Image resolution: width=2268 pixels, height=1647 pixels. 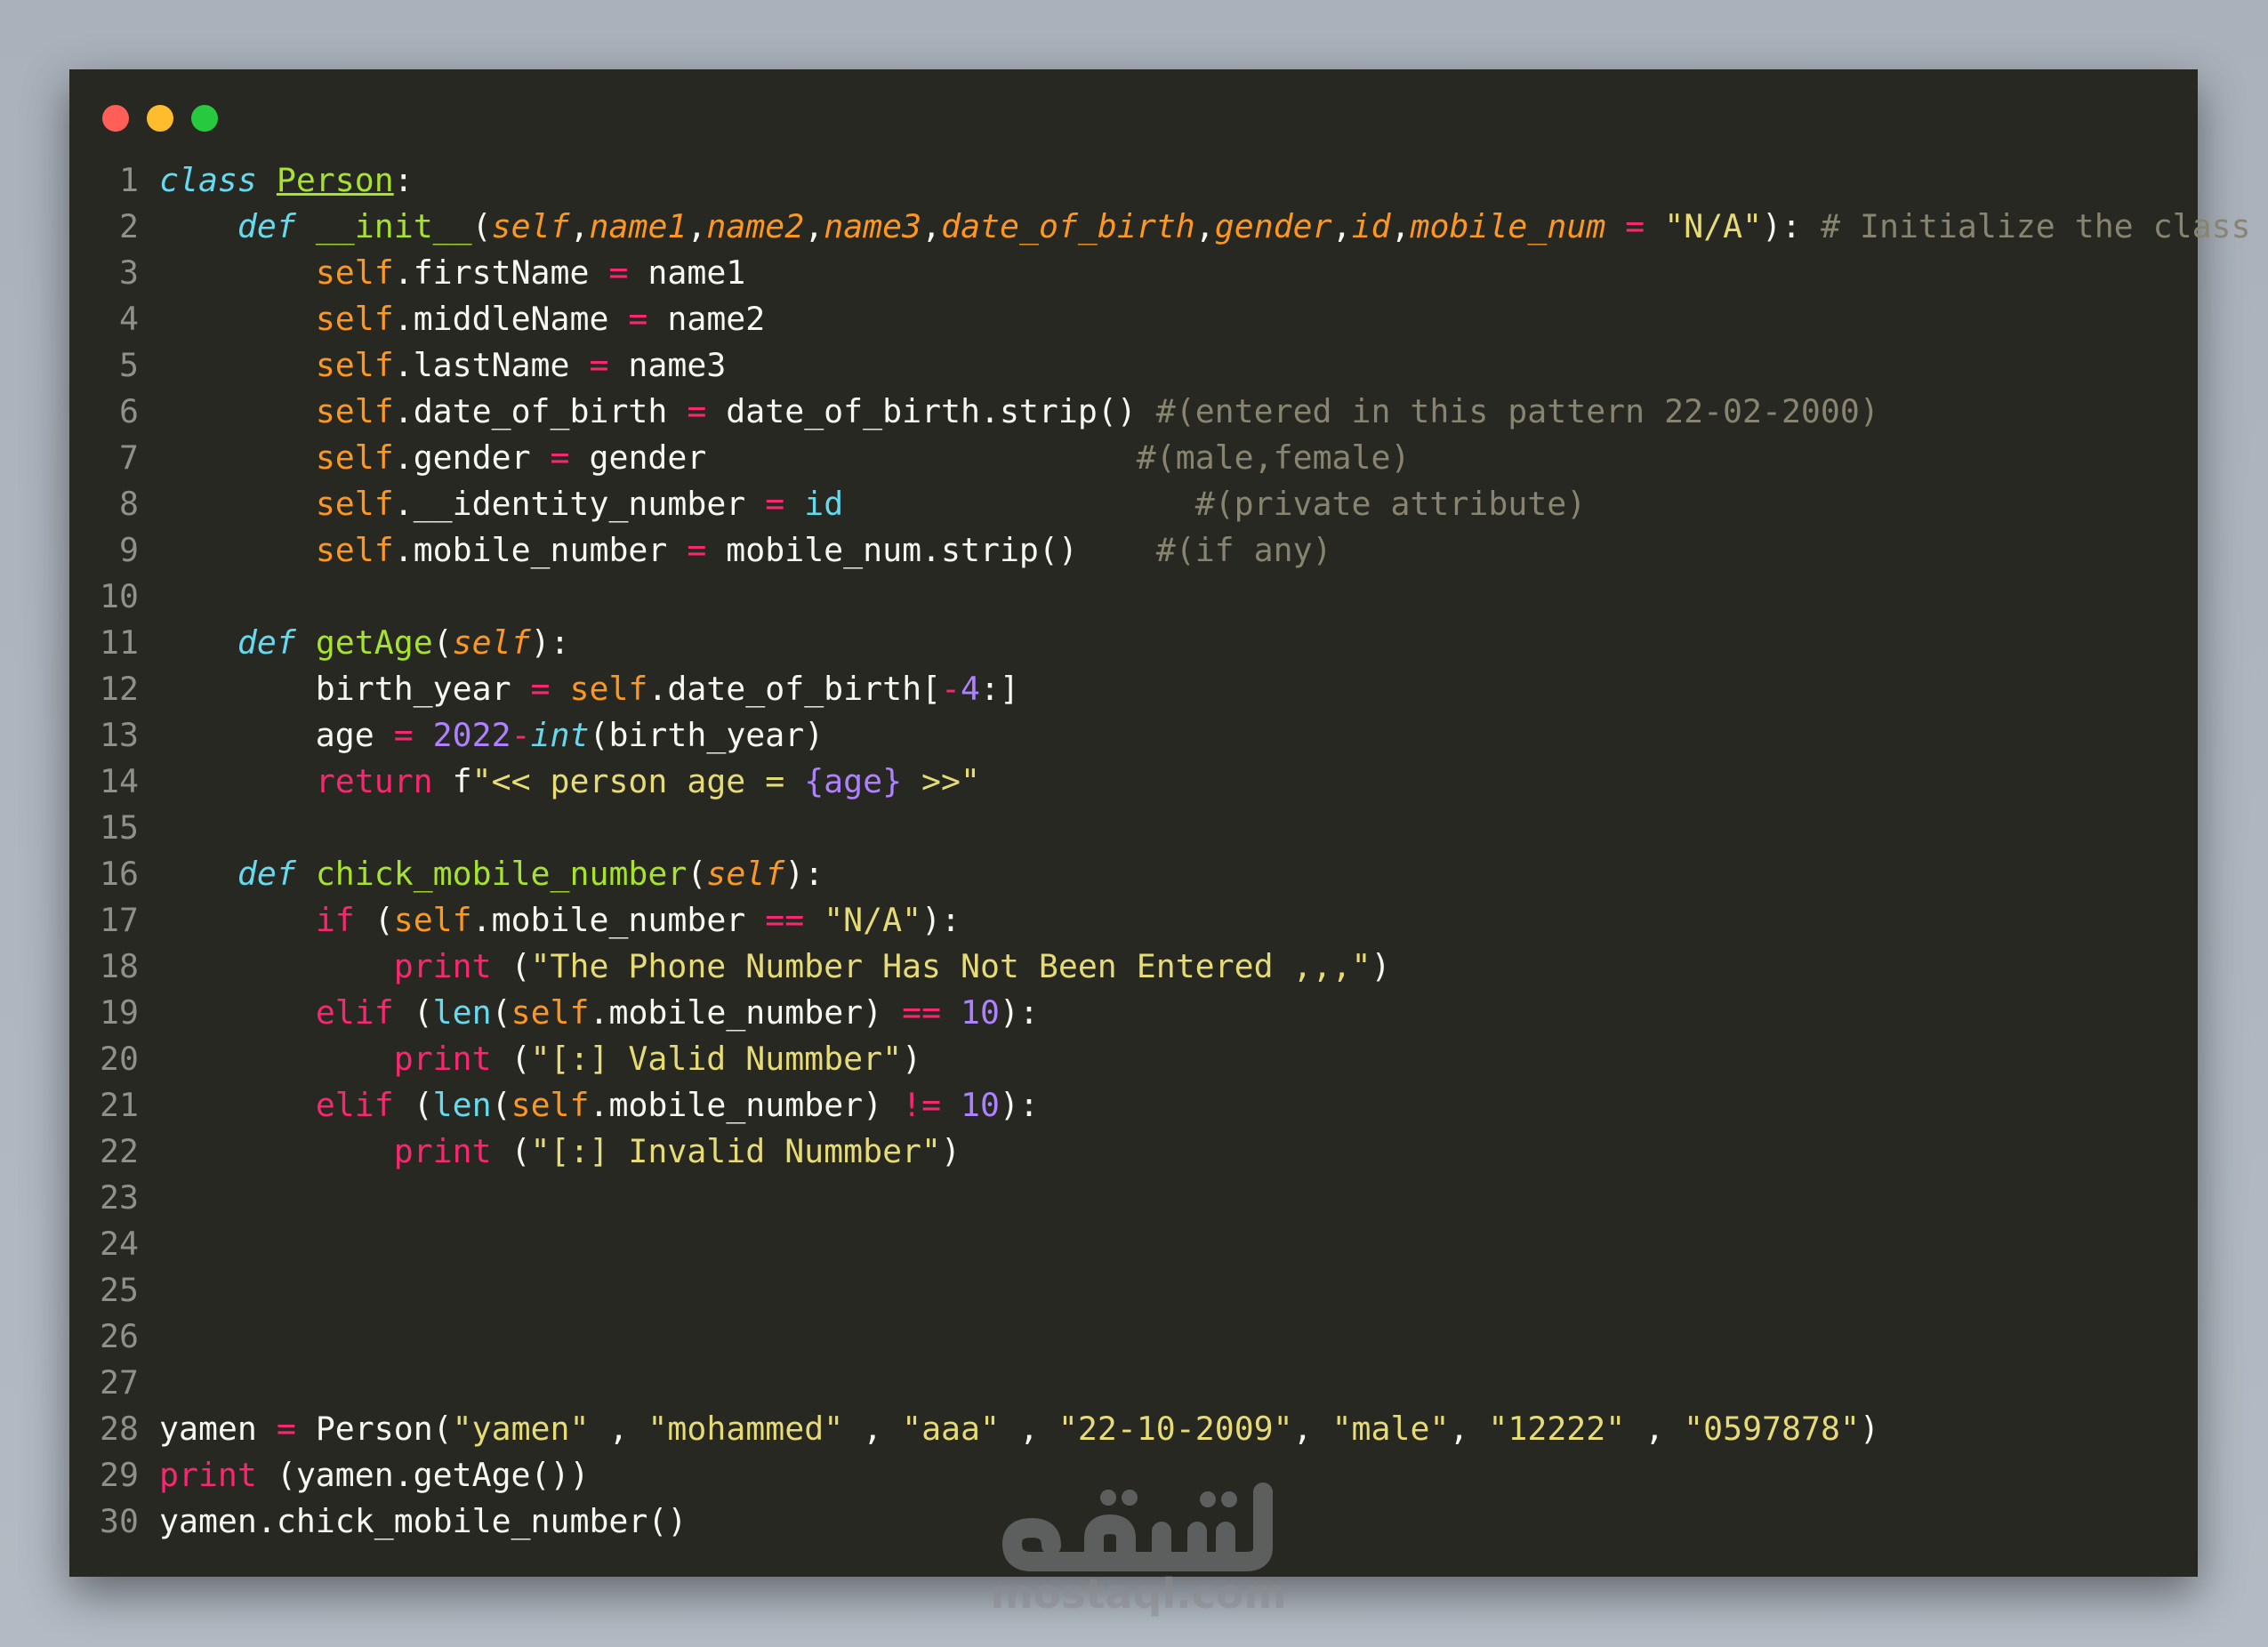 I want to click on line-number: 20, so click(x=120, y=1059).